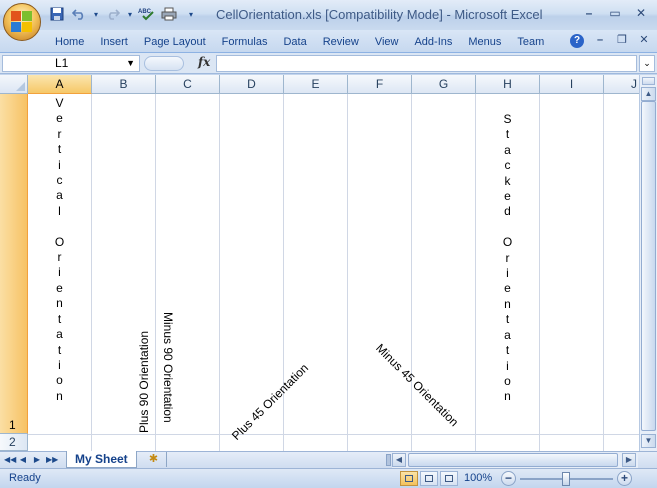  Describe the element at coordinates (113, 14) in the screenshot. I see `redo-icon` at that location.